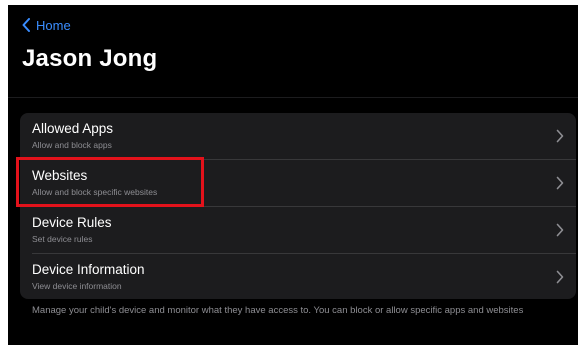  What do you see at coordinates (62, 239) in the screenshot?
I see `row-subtitle: Set device rules` at bounding box center [62, 239].